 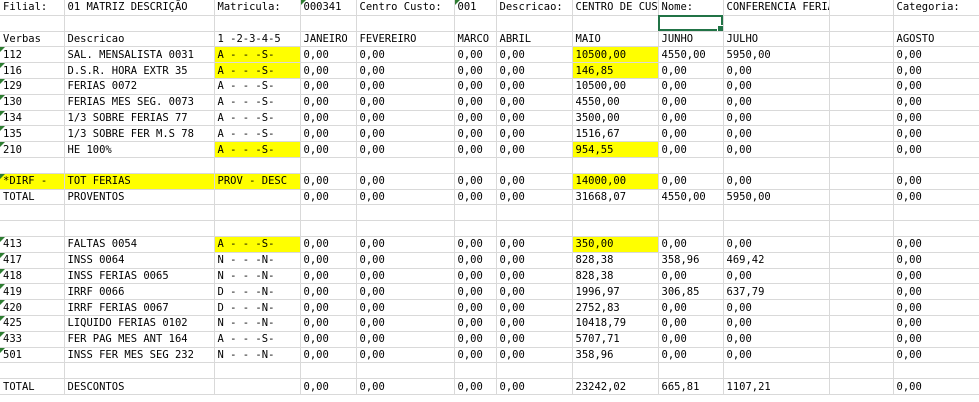 I want to click on sheet-cell: 1/3 SOBRE FERIAS 77, so click(x=139, y=118).